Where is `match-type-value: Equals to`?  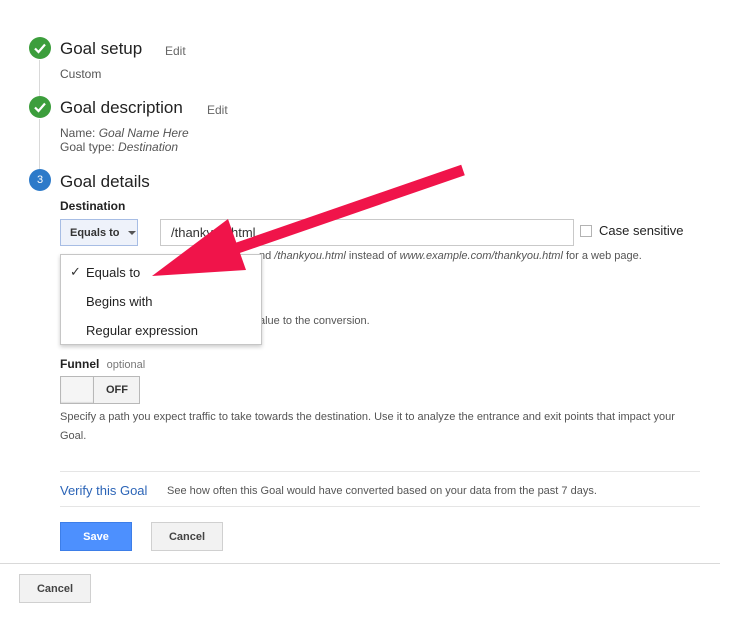 match-type-value: Equals to is located at coordinates (95, 232).